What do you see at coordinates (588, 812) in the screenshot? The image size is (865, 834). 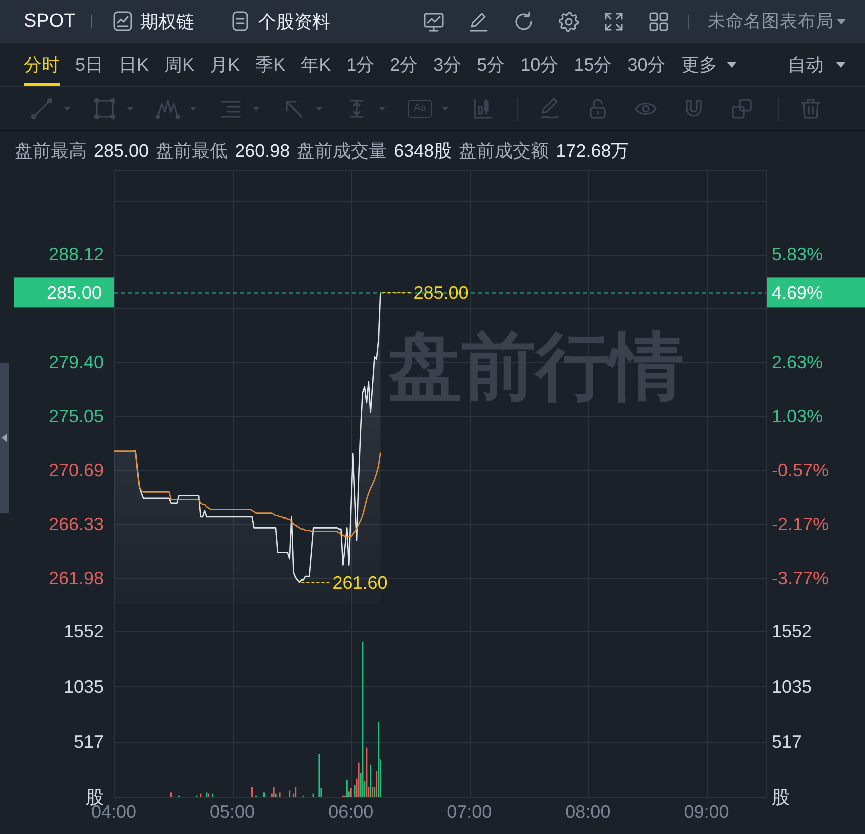 I see `time-axis-label: 08:00` at bounding box center [588, 812].